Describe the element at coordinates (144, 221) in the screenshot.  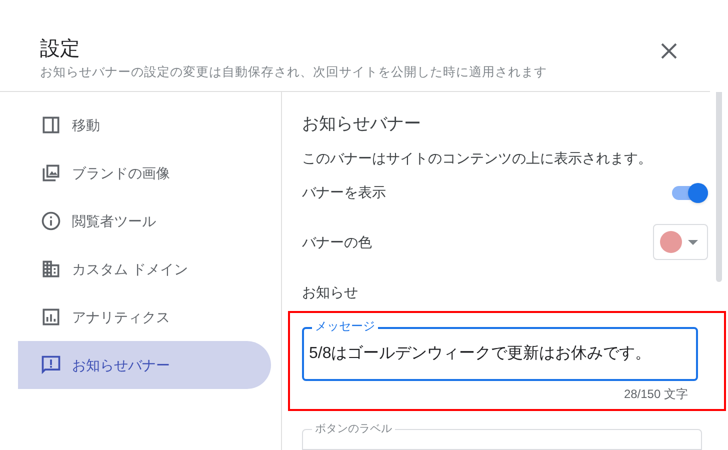
I see `sidebar-item: 閲覧者ツール` at that location.